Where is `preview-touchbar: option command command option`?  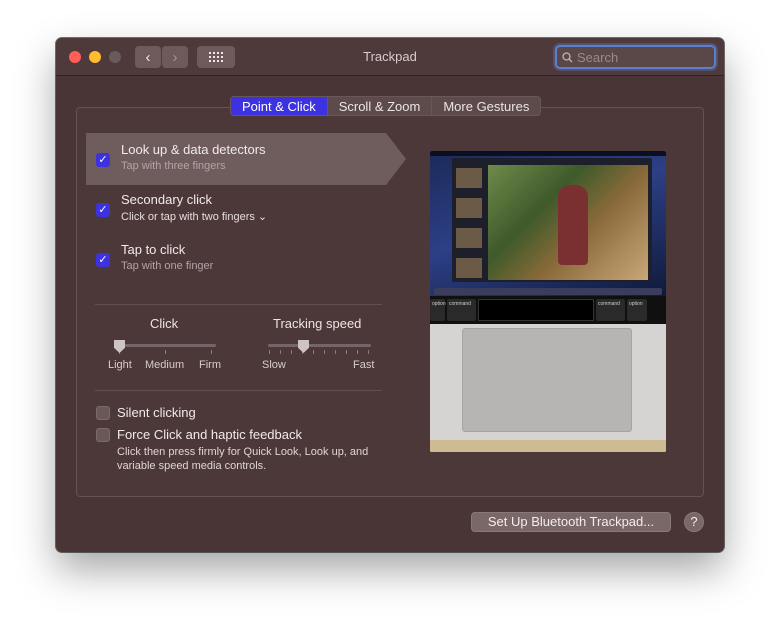 preview-touchbar: option command command option is located at coordinates (548, 310).